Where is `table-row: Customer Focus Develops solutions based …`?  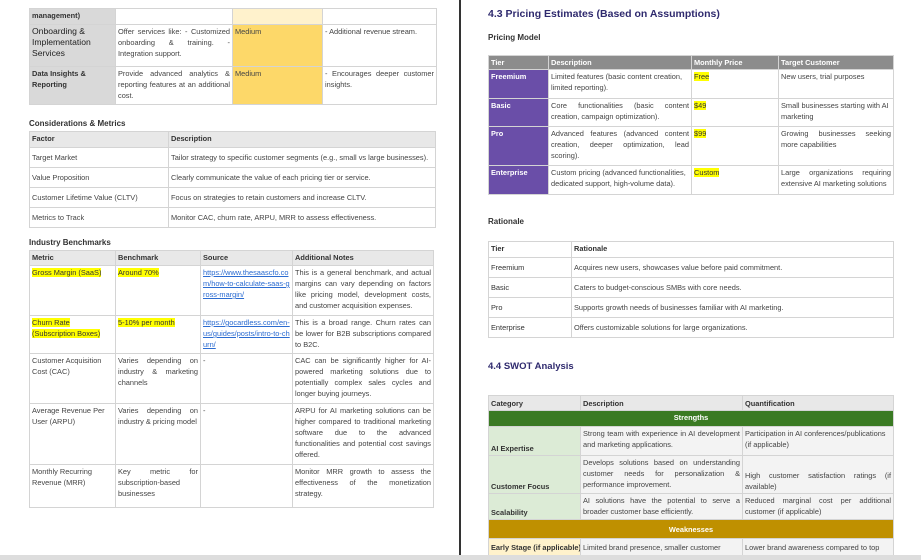 table-row: Customer Focus Develops solutions based … is located at coordinates (691, 474).